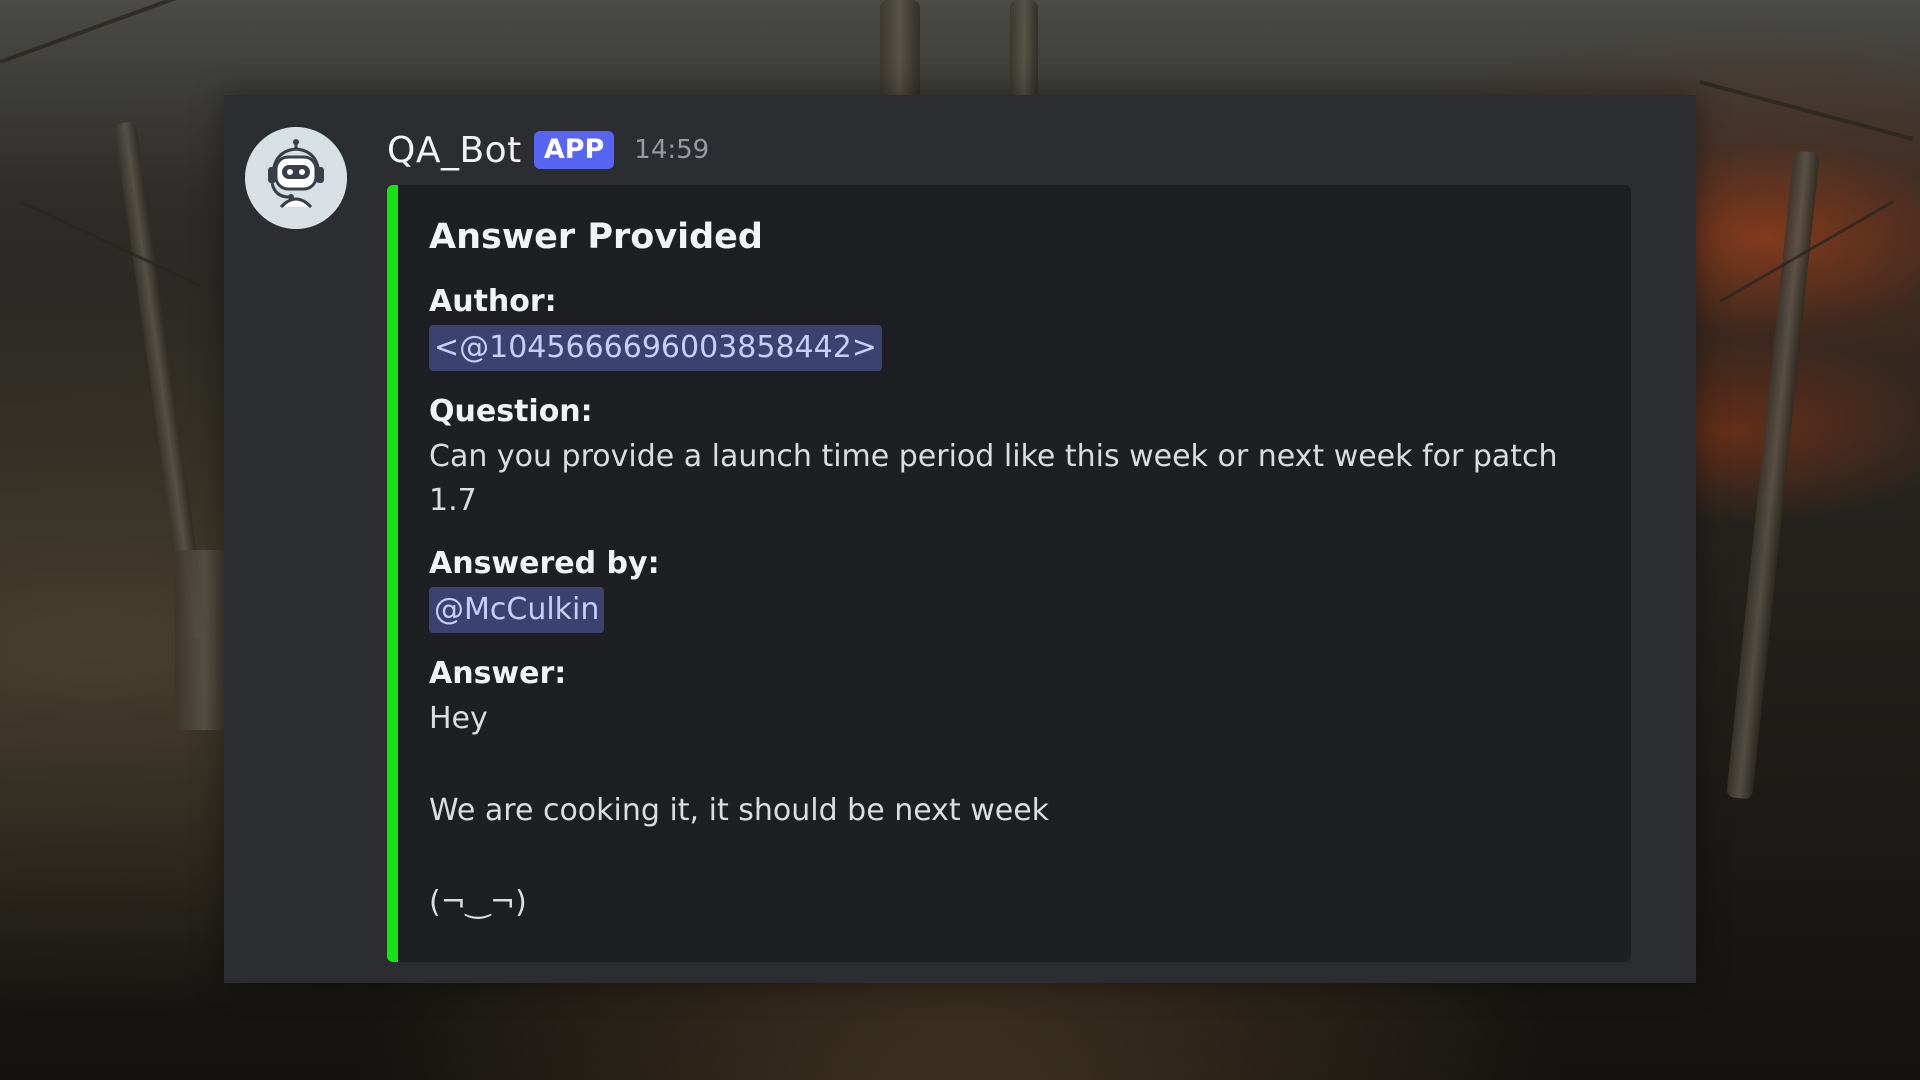 The image size is (1920, 1080). I want to click on message-header: QA_Bot APP 14:59, so click(548, 150).